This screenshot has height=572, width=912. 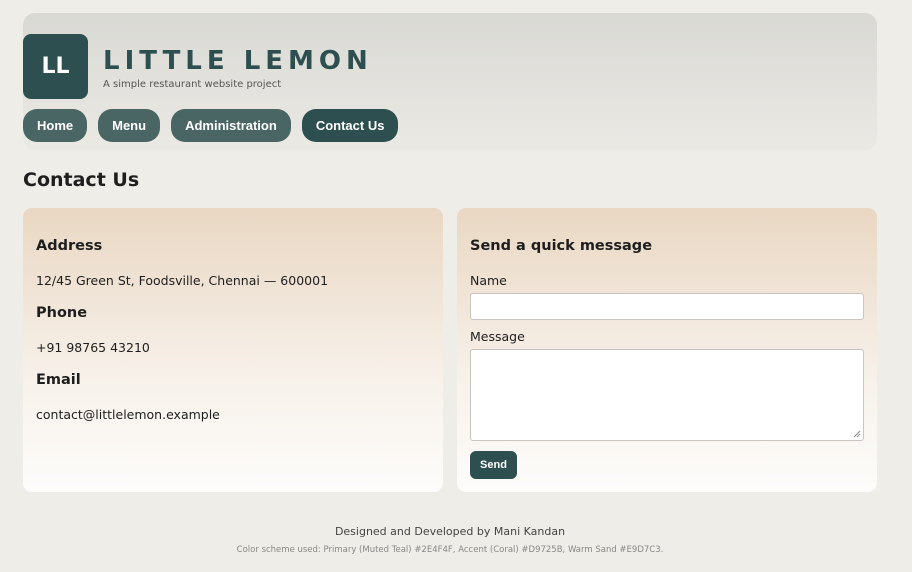 What do you see at coordinates (561, 246) in the screenshot?
I see `form-heading: Send a quick message` at bounding box center [561, 246].